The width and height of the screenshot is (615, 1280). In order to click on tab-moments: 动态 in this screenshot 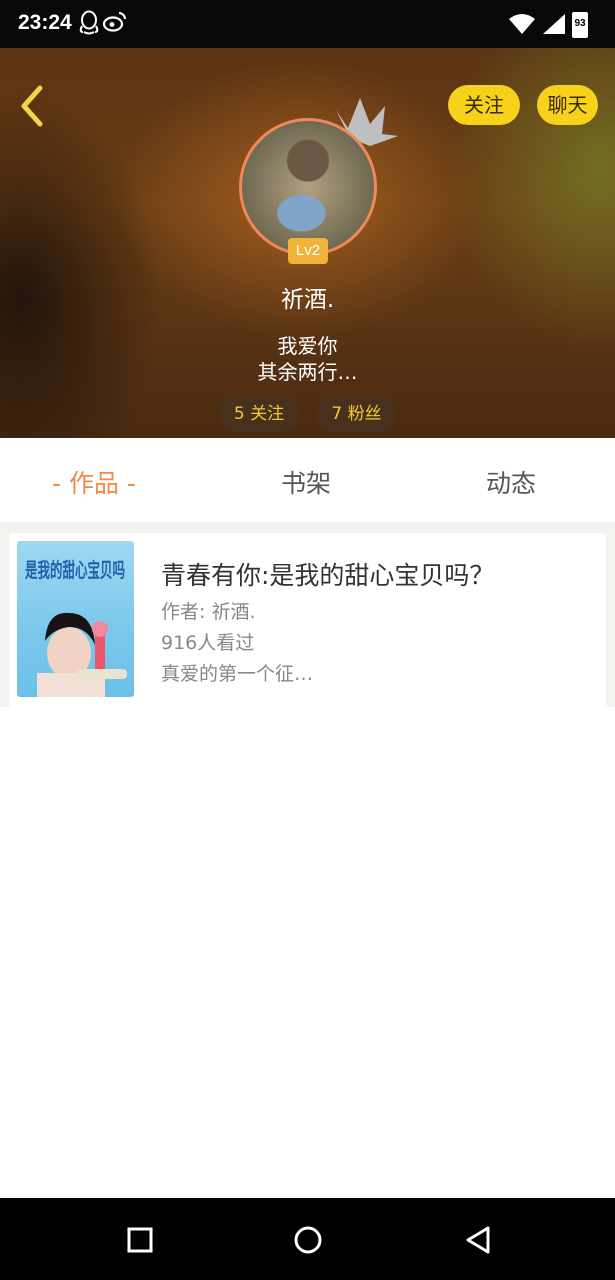, I will do `click(511, 482)`.